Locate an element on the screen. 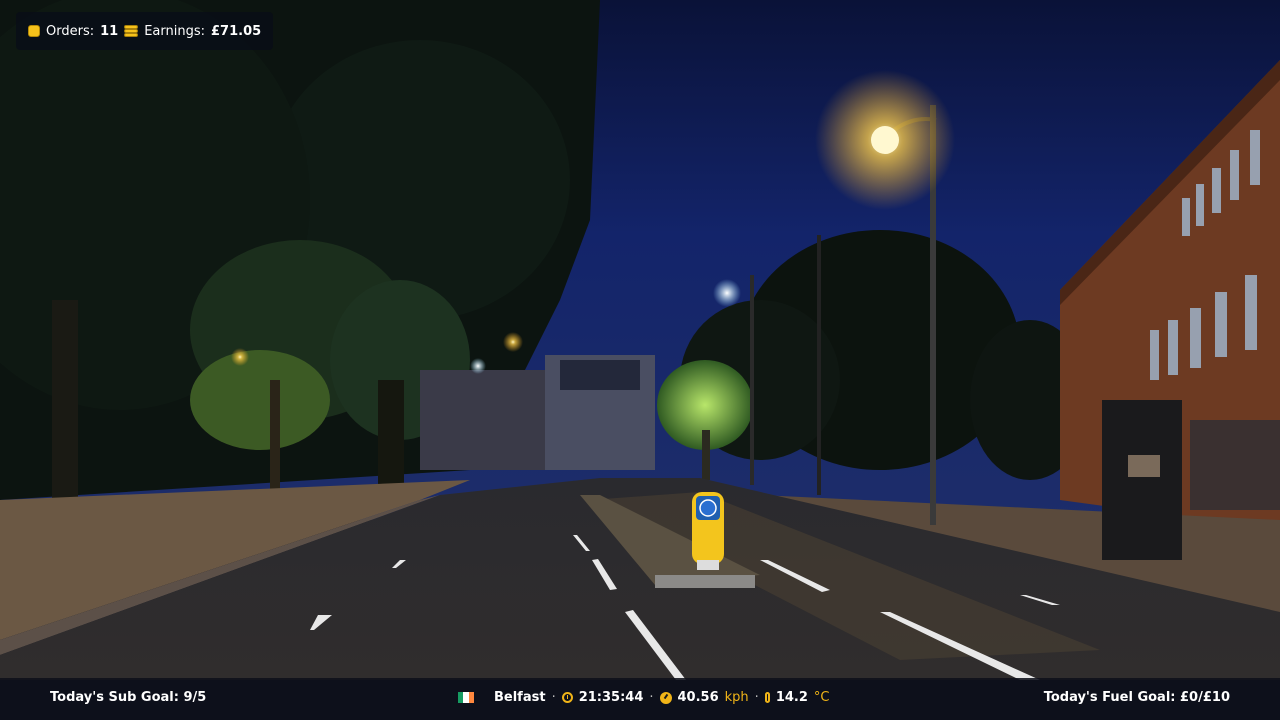 The width and height of the screenshot is (1280, 720). time: 21:35:44 is located at coordinates (611, 697).